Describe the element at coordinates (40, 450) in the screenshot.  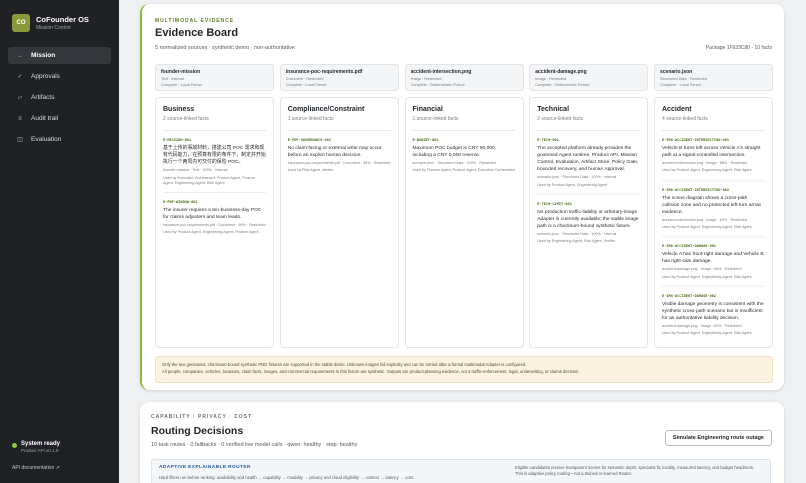
I see `status-version: Product API v0.1.0` at that location.